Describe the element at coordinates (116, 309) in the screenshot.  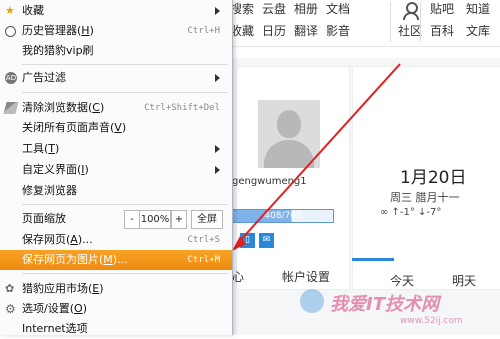
I see `menu-item-options: ⚙ 选项/设置(O)` at that location.